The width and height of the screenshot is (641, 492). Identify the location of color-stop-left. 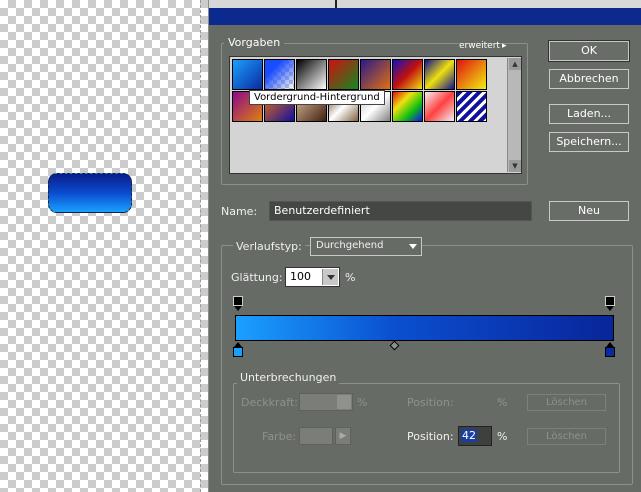
(238, 350).